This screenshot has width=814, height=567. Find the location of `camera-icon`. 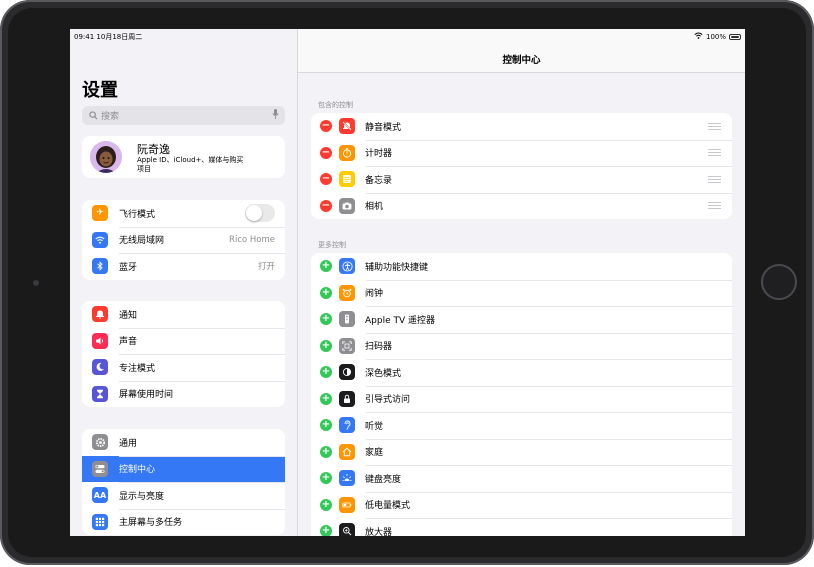

camera-icon is located at coordinates (347, 205).